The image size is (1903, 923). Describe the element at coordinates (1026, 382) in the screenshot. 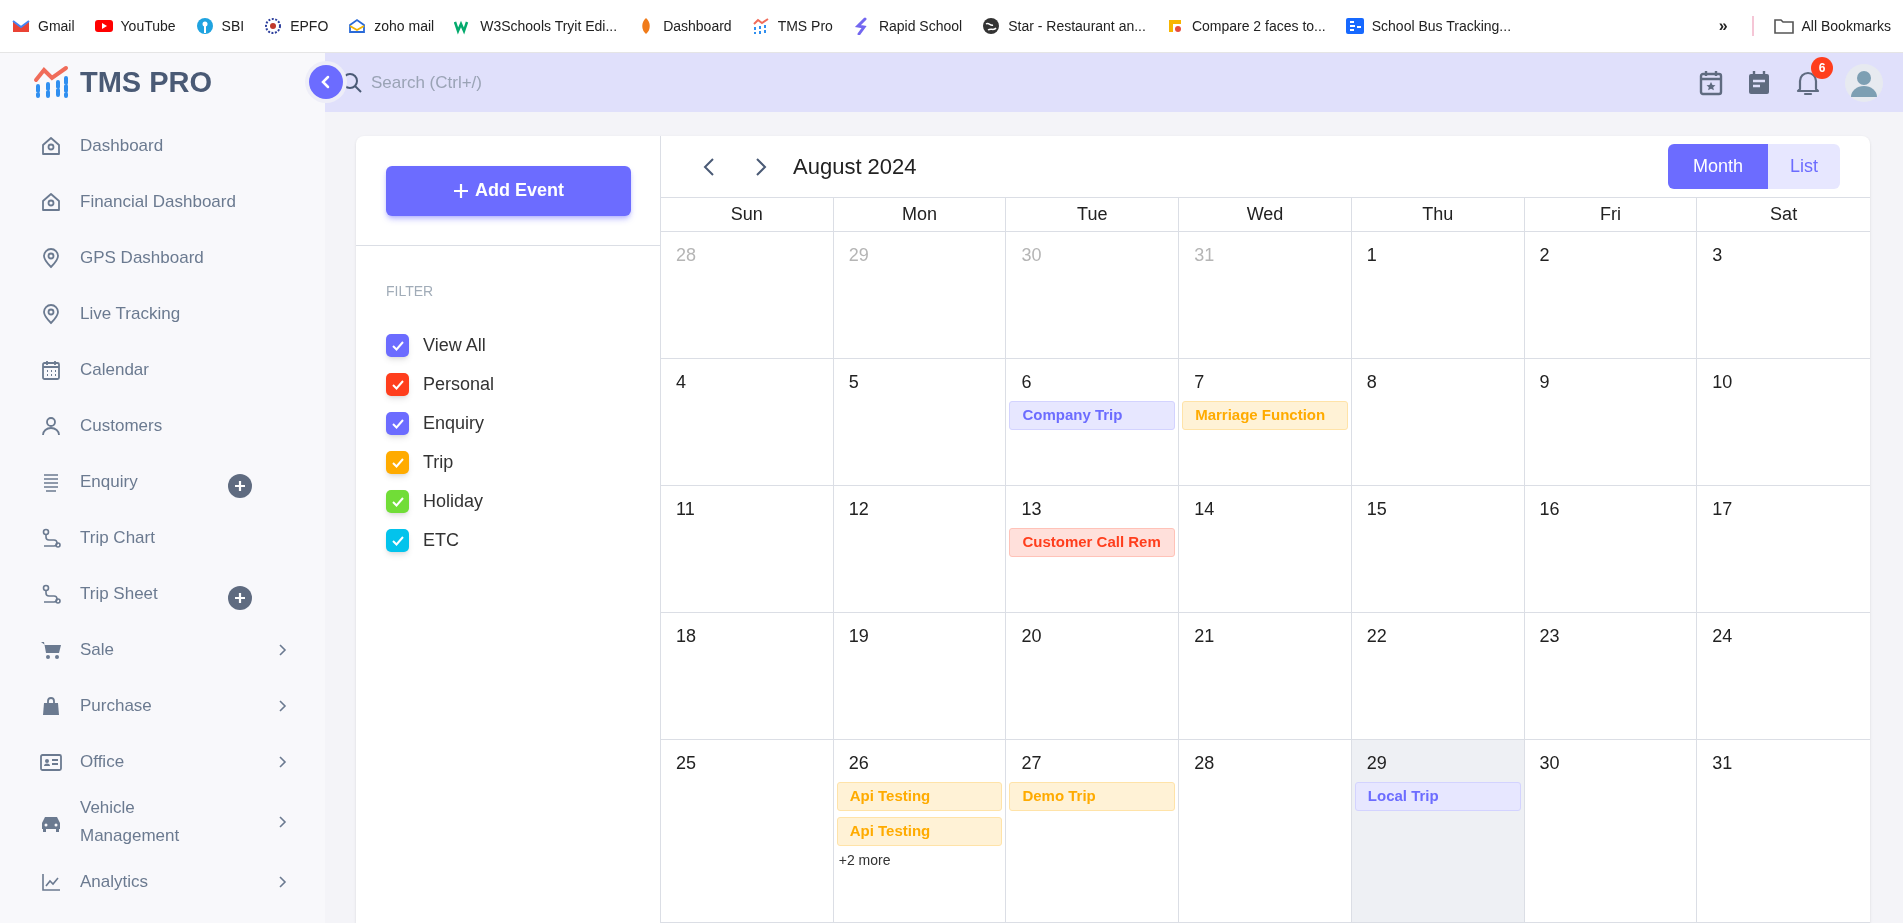

I see `day-number: 6` at that location.